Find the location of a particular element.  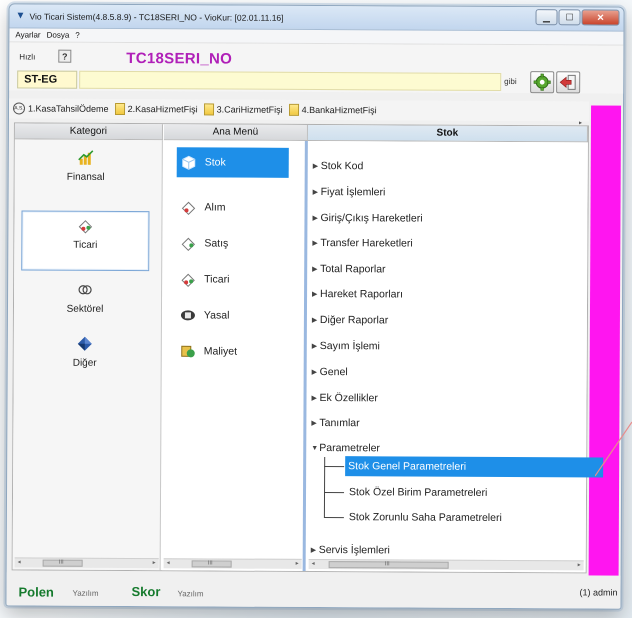

tab-cari-hizmet-fisi: 3.CariHizmetFişi is located at coordinates (243, 109).